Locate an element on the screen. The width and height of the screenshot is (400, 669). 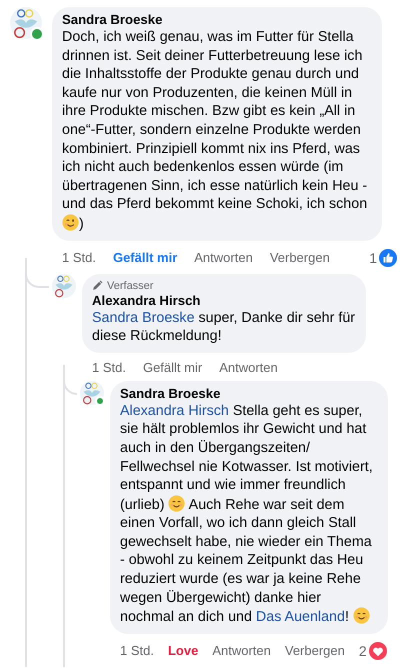
reaction-count: 1 is located at coordinates (373, 258).